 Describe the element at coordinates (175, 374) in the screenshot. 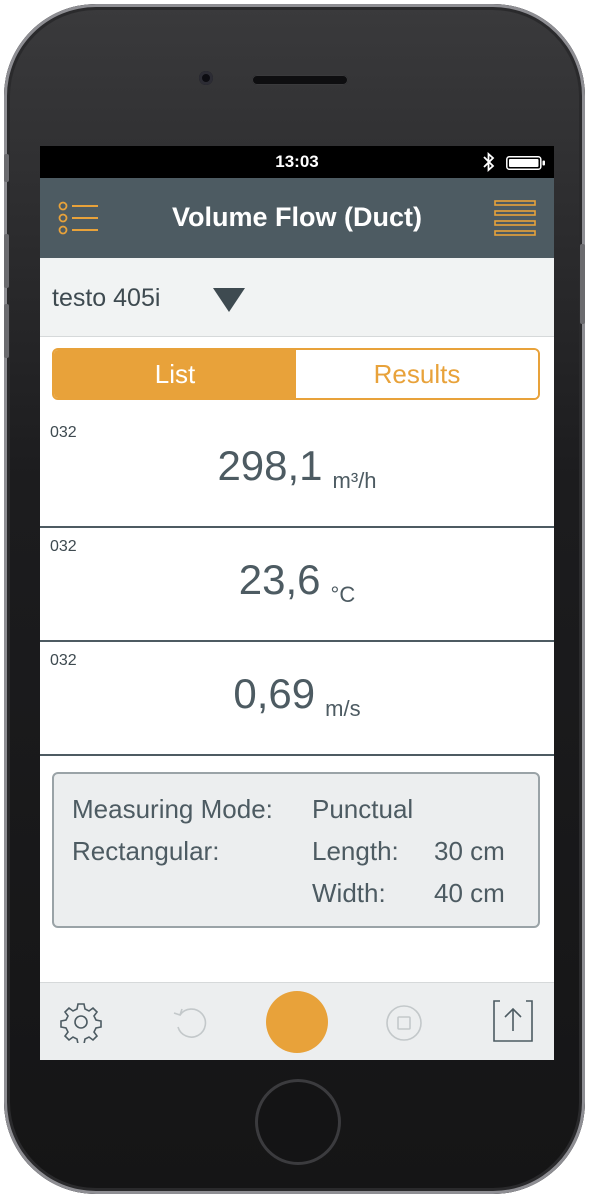

I see `tab-list: List` at that location.